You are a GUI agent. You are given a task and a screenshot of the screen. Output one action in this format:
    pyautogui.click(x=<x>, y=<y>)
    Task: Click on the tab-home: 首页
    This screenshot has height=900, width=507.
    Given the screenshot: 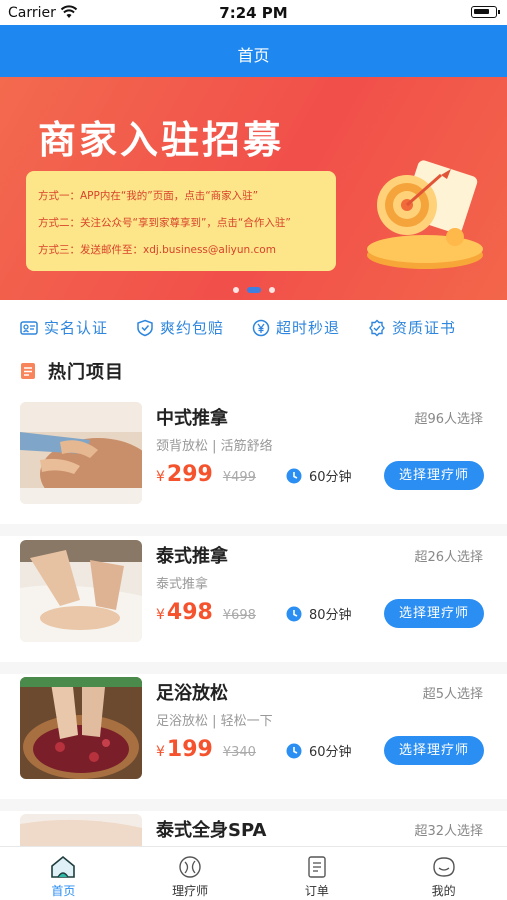 What is the action you would take?
    pyautogui.click(x=63, y=873)
    